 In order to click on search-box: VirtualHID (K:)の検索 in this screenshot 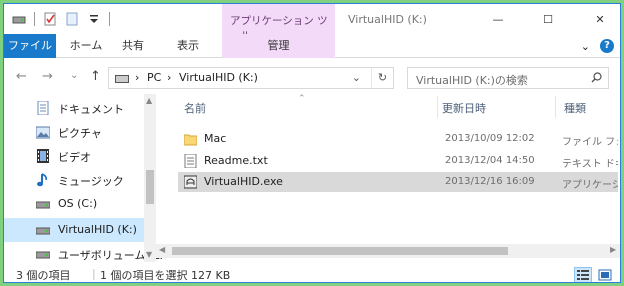, I will do `click(508, 78)`.